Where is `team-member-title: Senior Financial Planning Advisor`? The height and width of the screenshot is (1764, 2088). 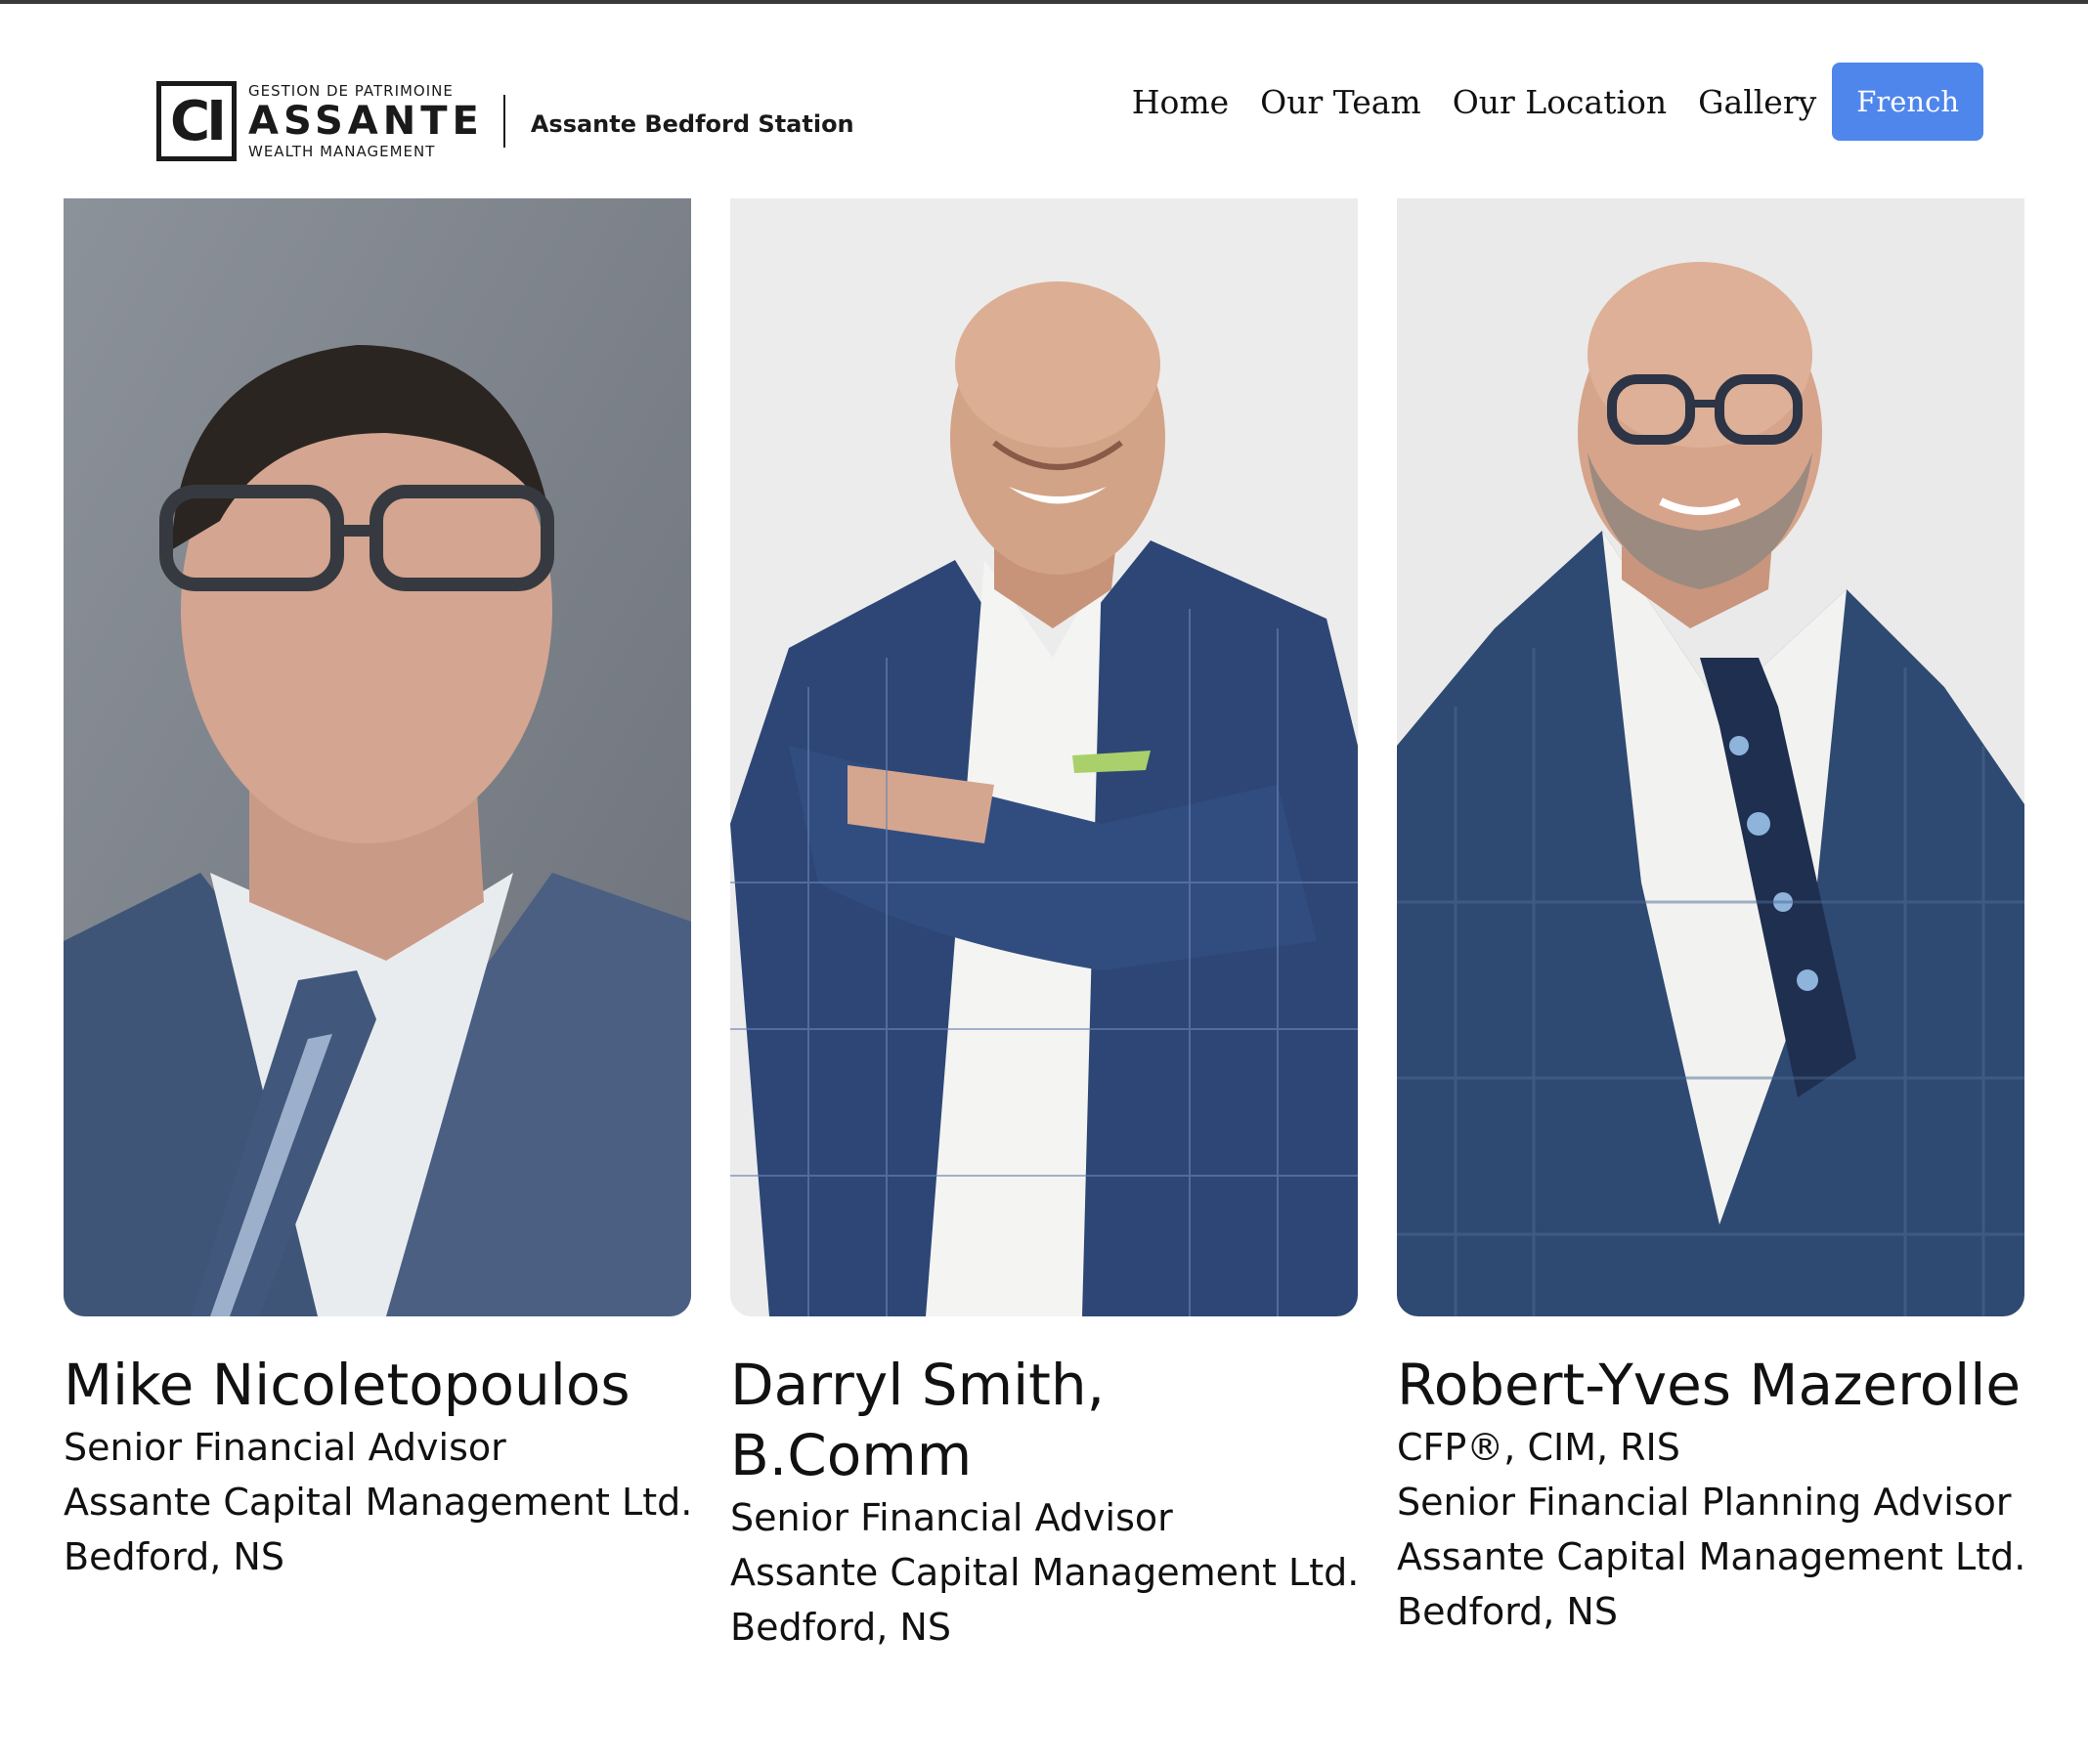
team-member-title: Senior Financial Planning Advisor is located at coordinates (1704, 1503).